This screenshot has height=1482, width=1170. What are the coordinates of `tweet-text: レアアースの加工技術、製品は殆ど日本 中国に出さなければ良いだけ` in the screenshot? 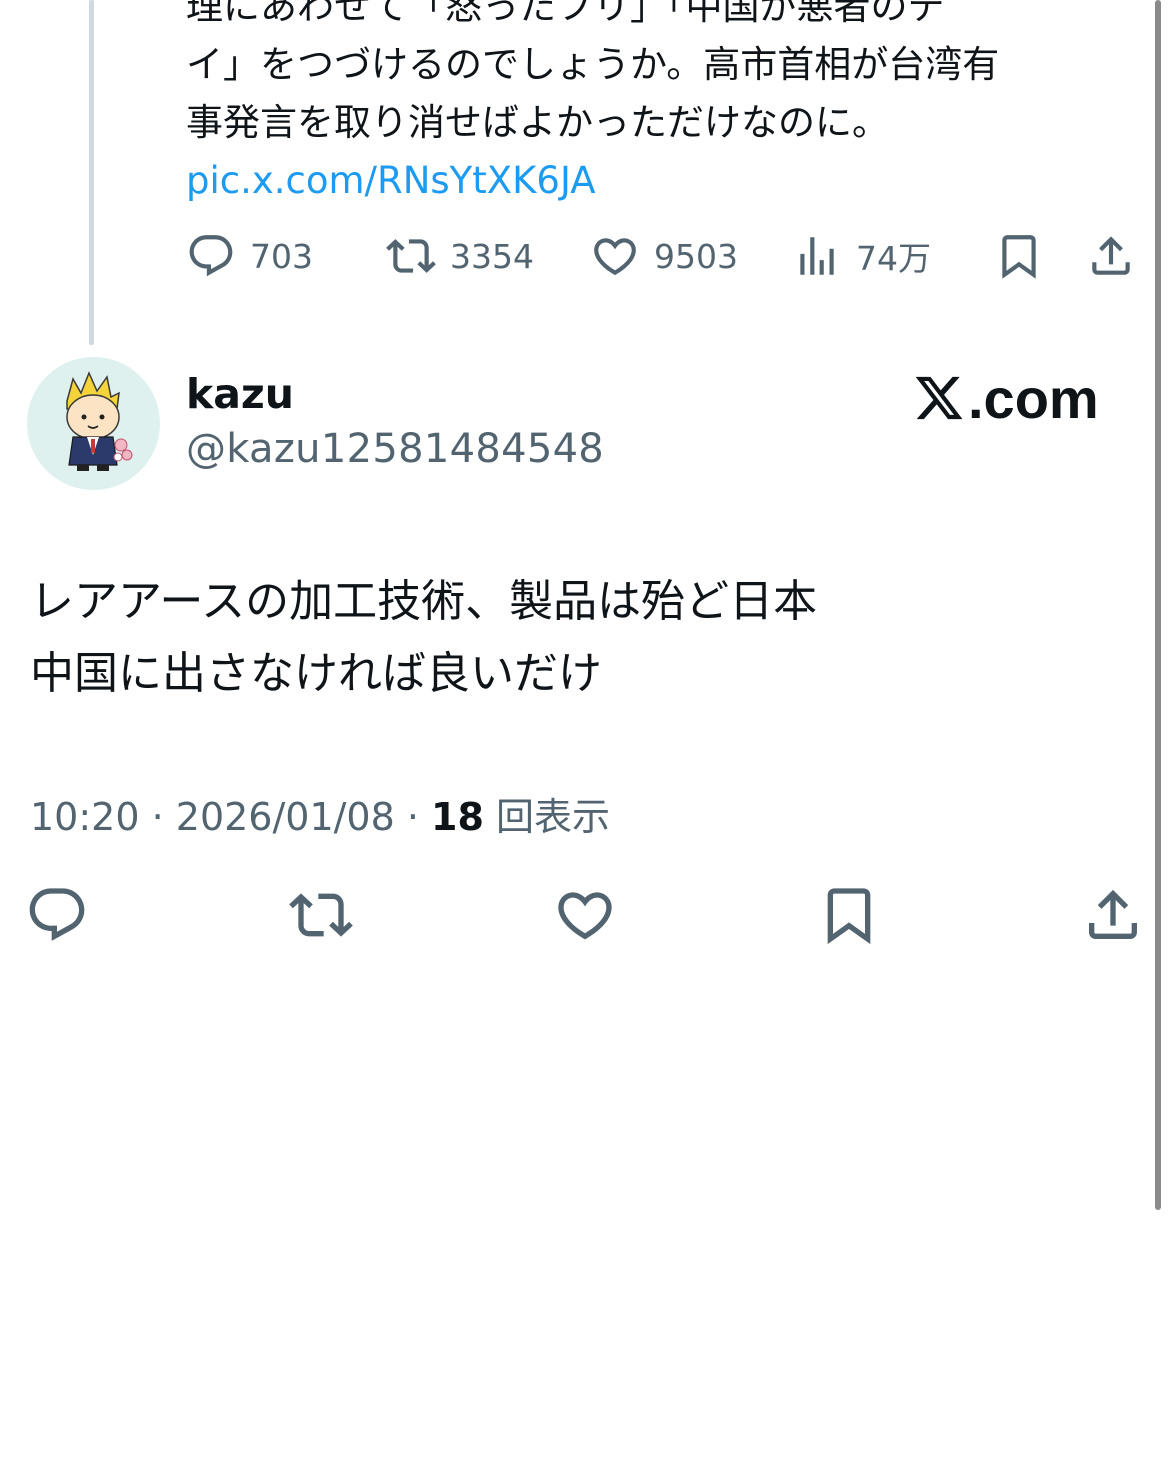 It's located at (580, 638).